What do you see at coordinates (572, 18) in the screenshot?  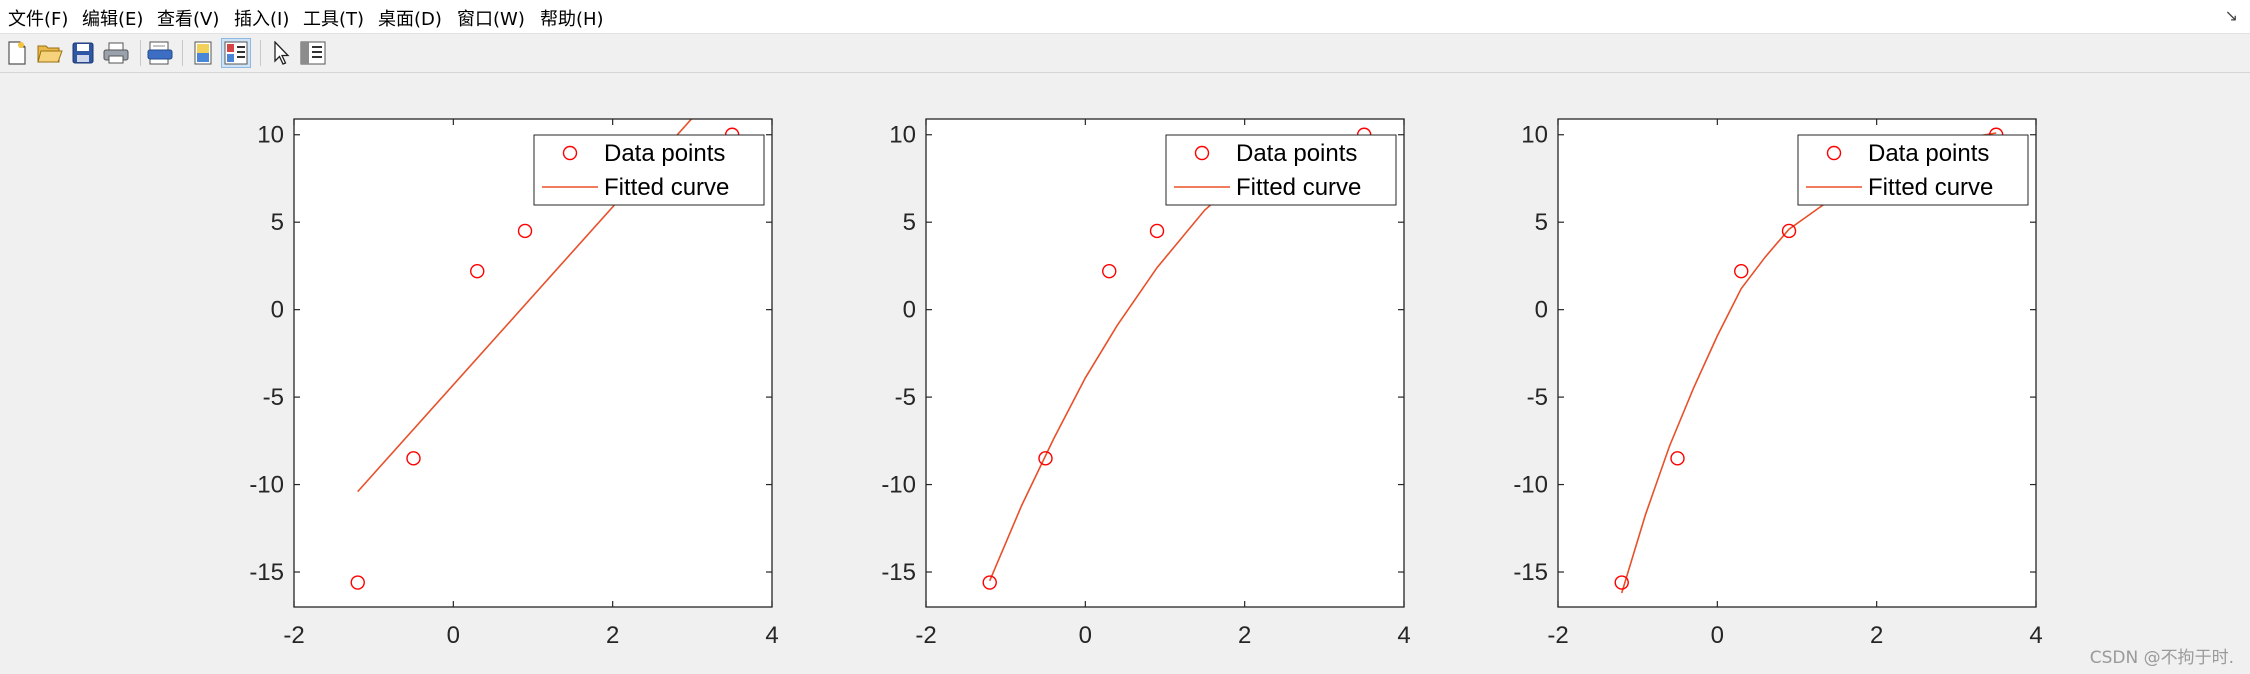 I see `menu-help: 帮助(H)` at bounding box center [572, 18].